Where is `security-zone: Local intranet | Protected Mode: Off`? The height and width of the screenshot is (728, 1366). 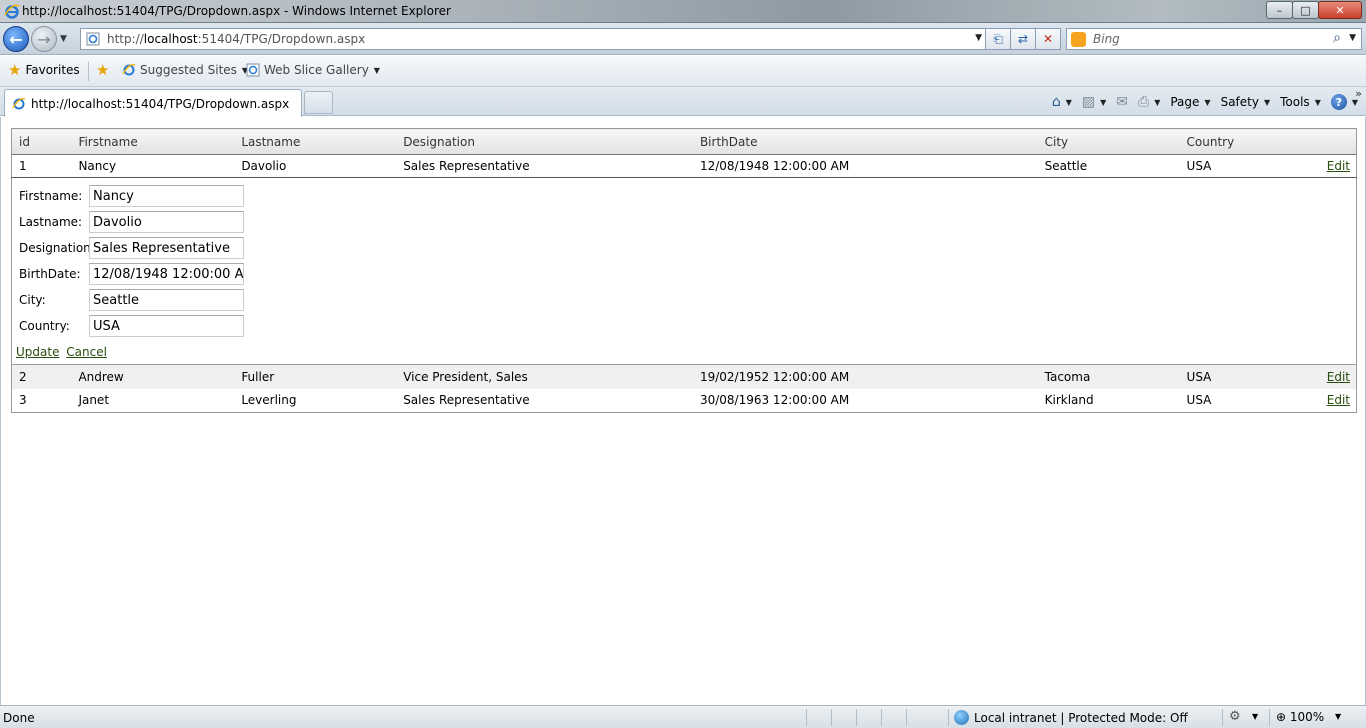
security-zone: Local intranet | Protected Mode: Off is located at coordinates (1071, 717).